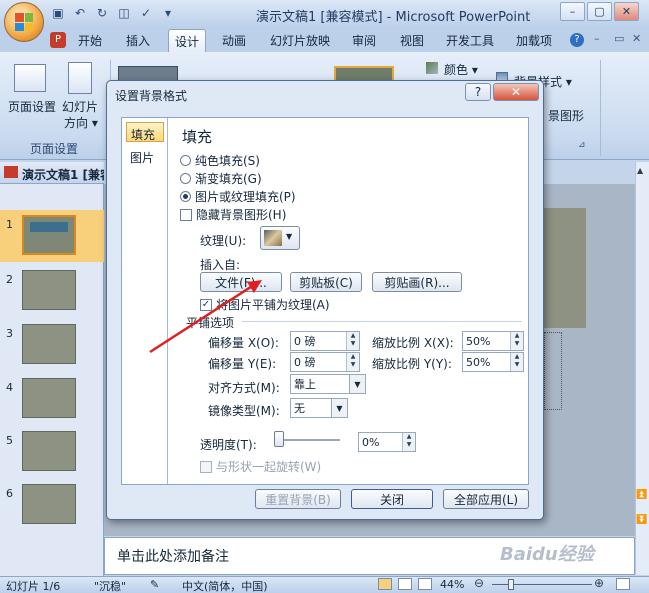 The height and width of the screenshot is (593, 649). I want to click on status-language: 中文(简体，中国), so click(225, 586).